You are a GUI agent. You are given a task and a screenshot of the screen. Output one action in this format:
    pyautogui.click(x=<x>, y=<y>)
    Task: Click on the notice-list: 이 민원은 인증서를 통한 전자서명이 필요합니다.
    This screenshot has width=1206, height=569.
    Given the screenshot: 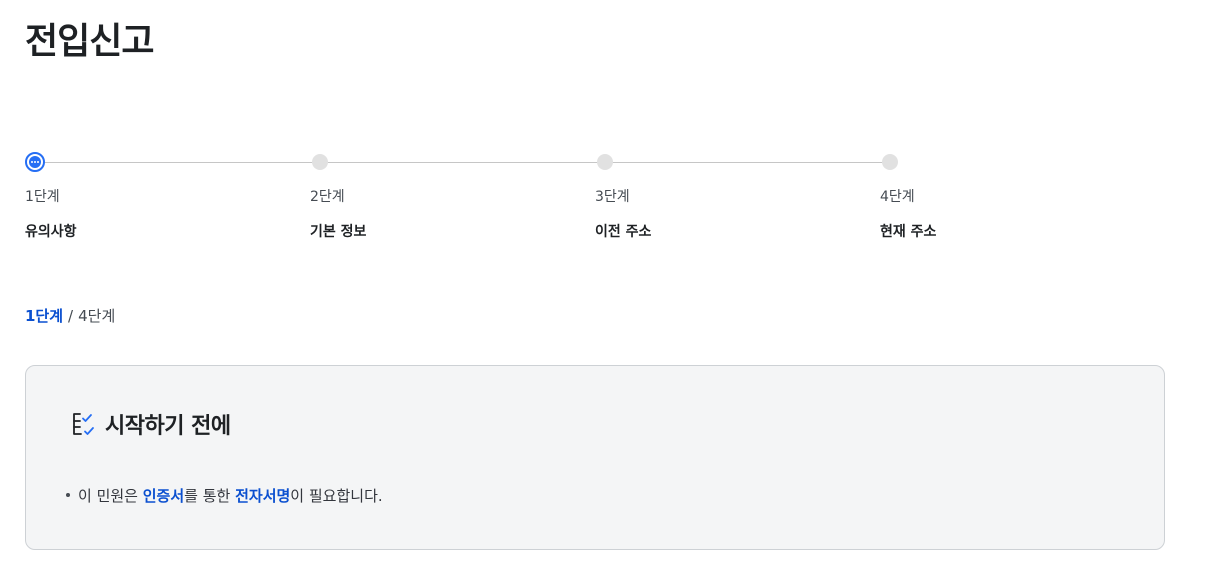 What is the action you would take?
    pyautogui.click(x=224, y=495)
    